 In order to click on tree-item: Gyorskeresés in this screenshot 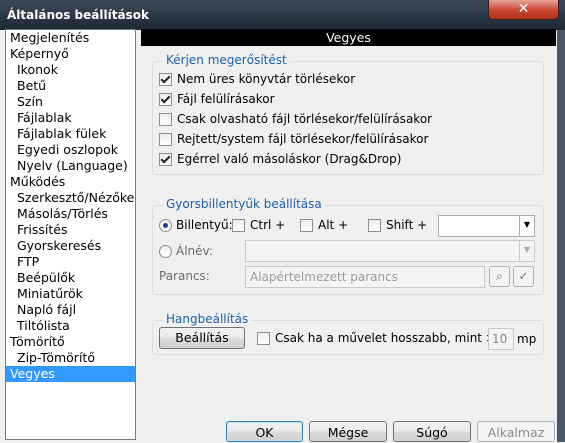, I will do `click(70, 246)`.